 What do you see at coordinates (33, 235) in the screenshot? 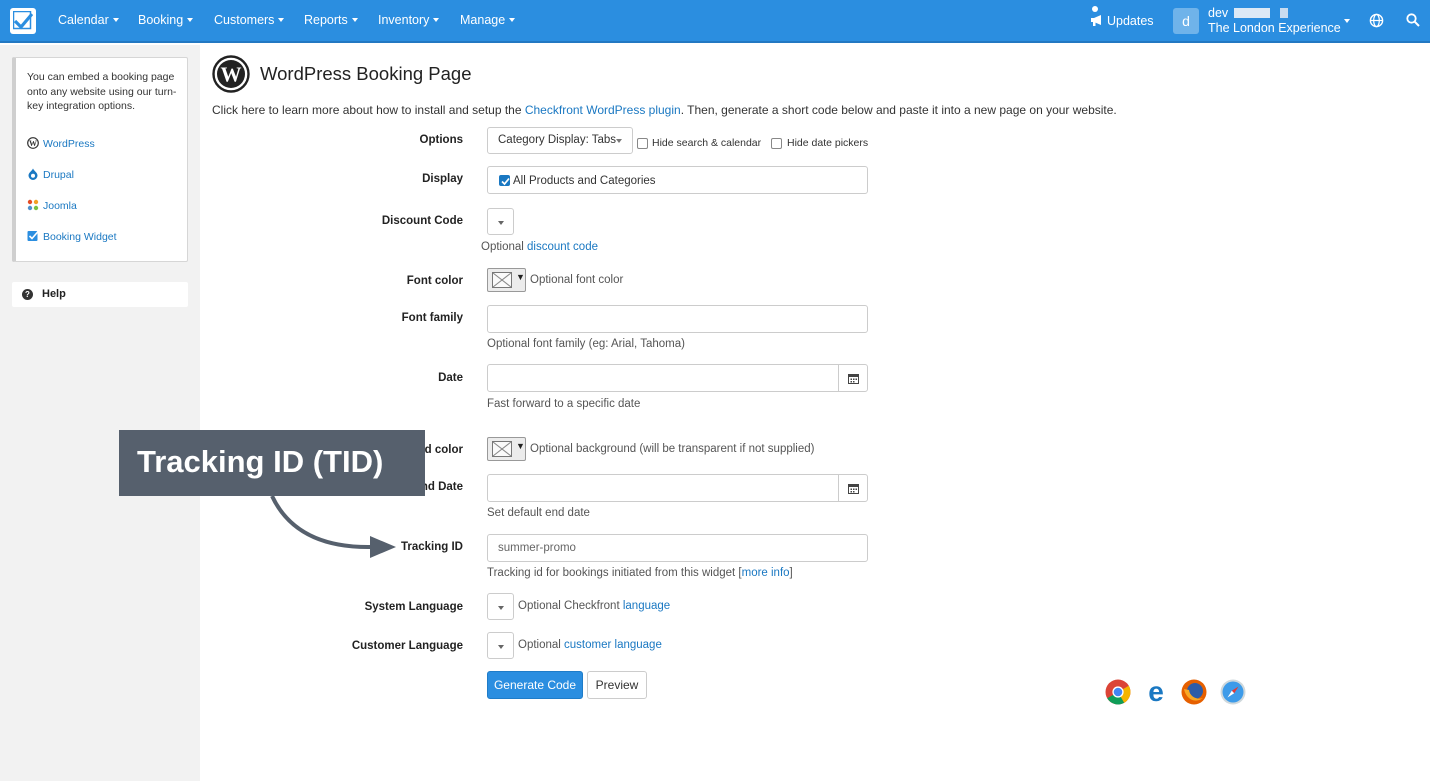
I see `checkbox-icon` at bounding box center [33, 235].